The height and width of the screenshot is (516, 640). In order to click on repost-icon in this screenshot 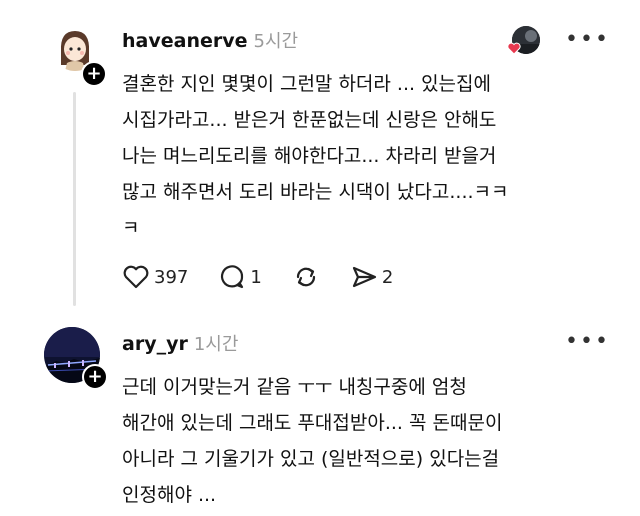, I will do `click(305, 277)`.